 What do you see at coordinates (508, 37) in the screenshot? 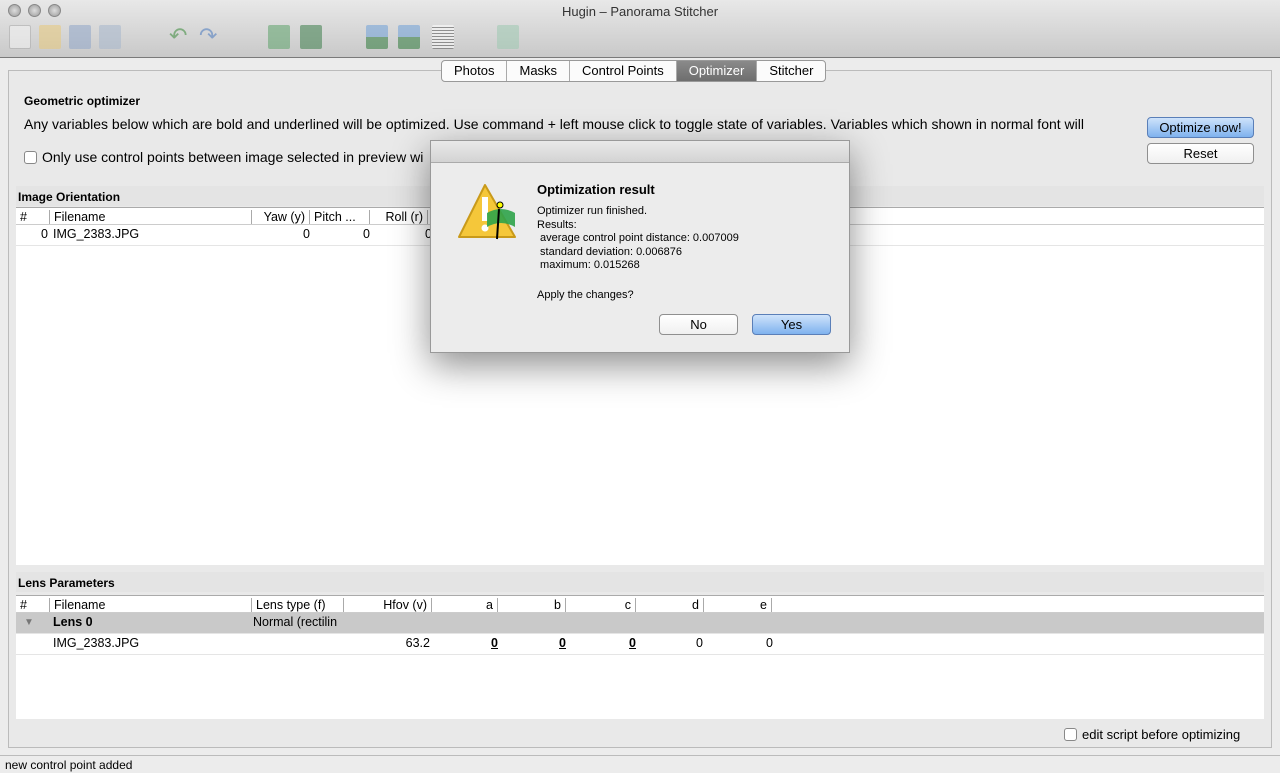
I see `stitch-icon` at bounding box center [508, 37].